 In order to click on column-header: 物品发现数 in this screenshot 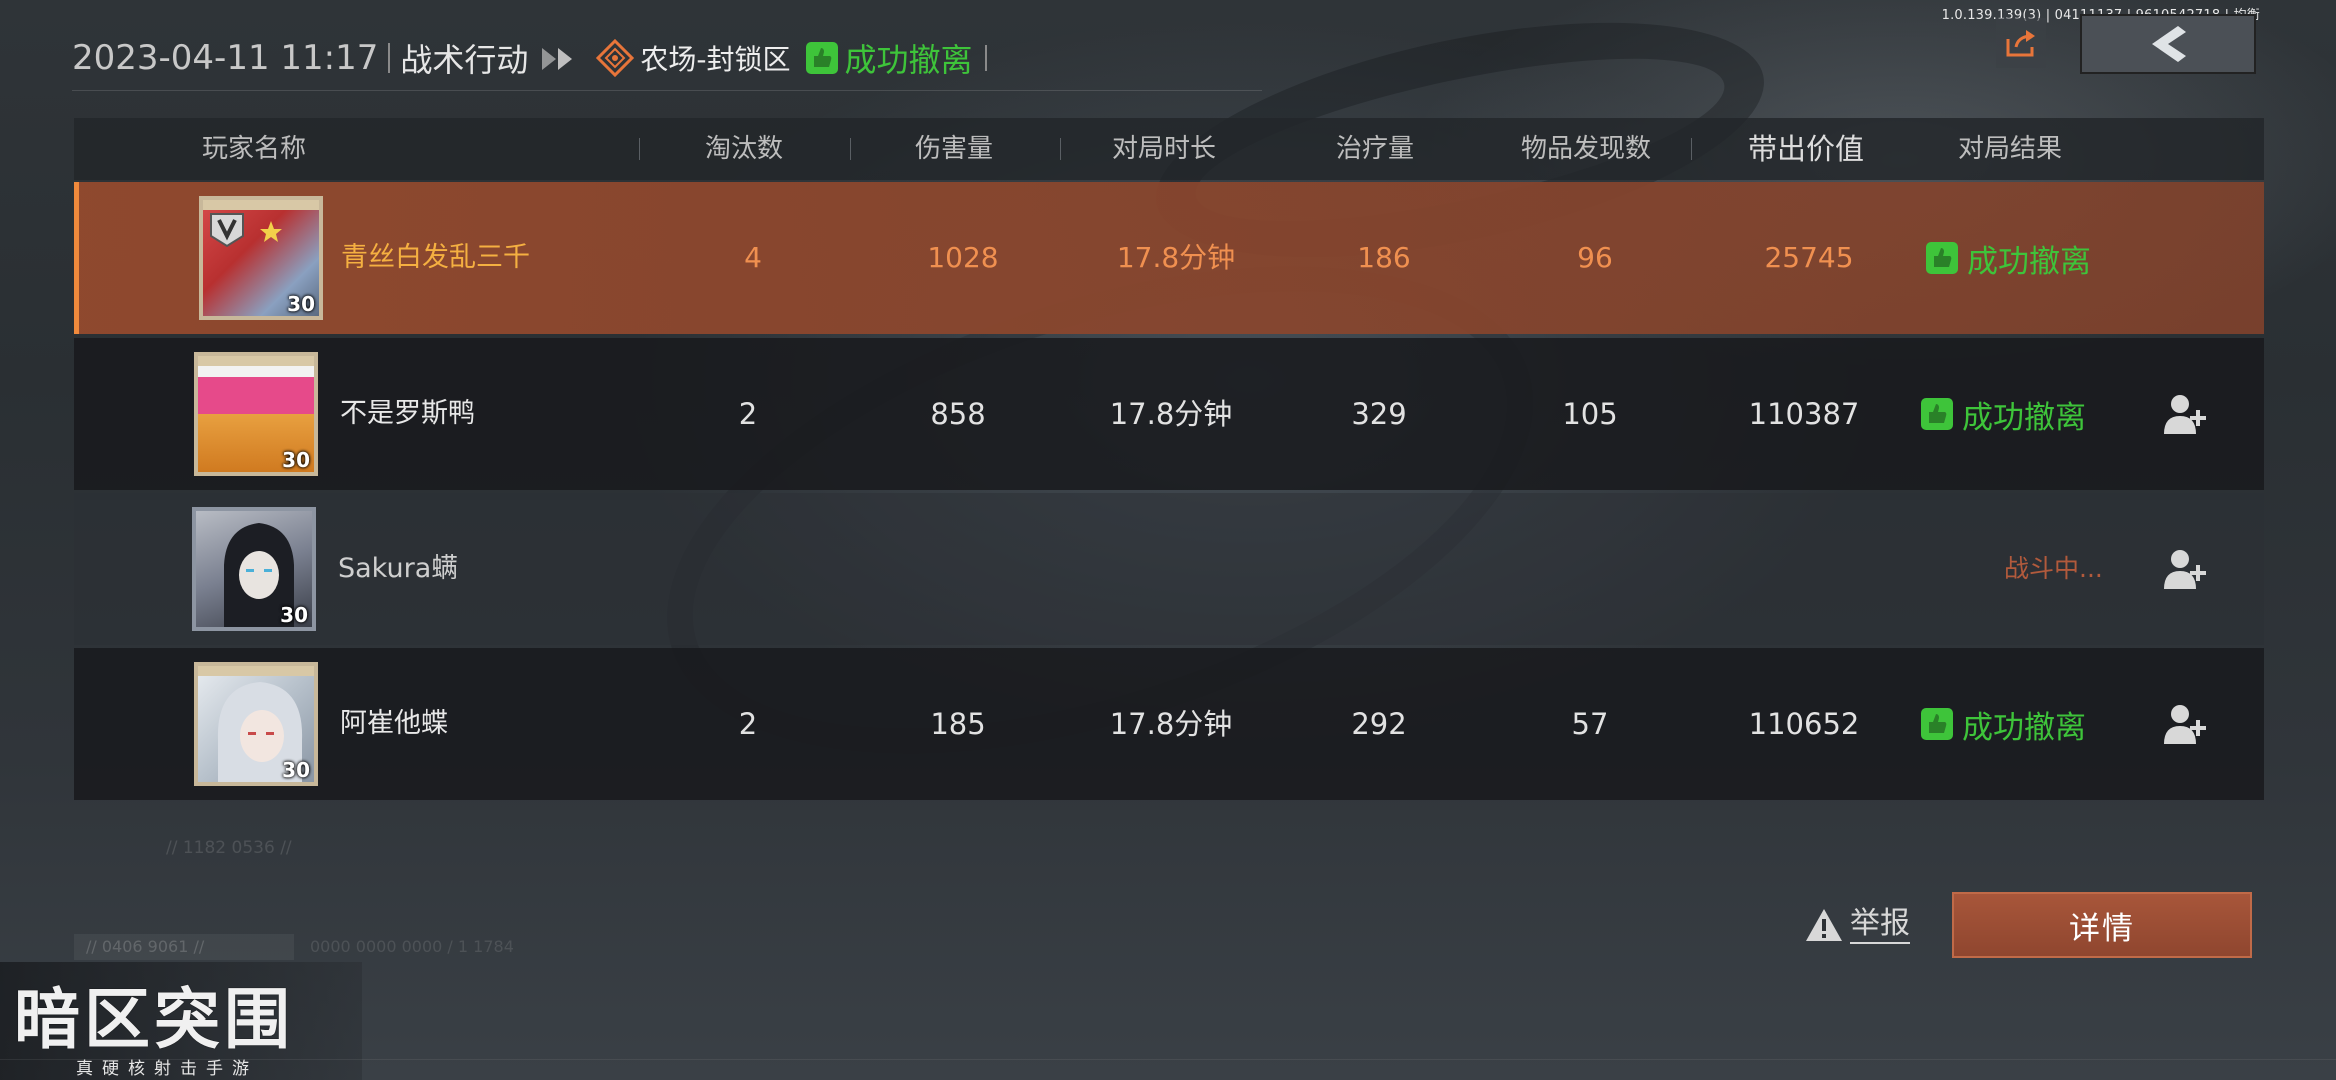, I will do `click(1585, 149)`.